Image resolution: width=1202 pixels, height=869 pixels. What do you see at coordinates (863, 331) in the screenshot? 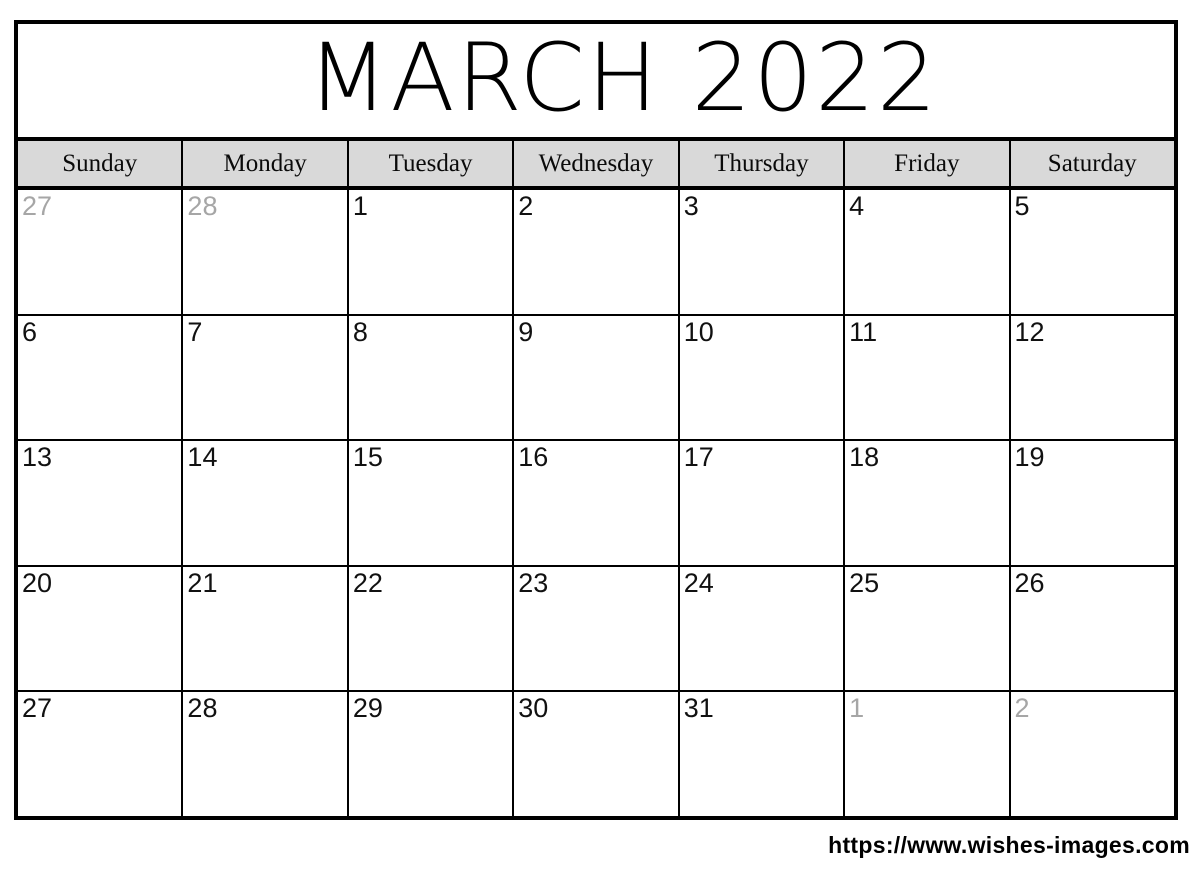
I see `day-number: 11` at bounding box center [863, 331].